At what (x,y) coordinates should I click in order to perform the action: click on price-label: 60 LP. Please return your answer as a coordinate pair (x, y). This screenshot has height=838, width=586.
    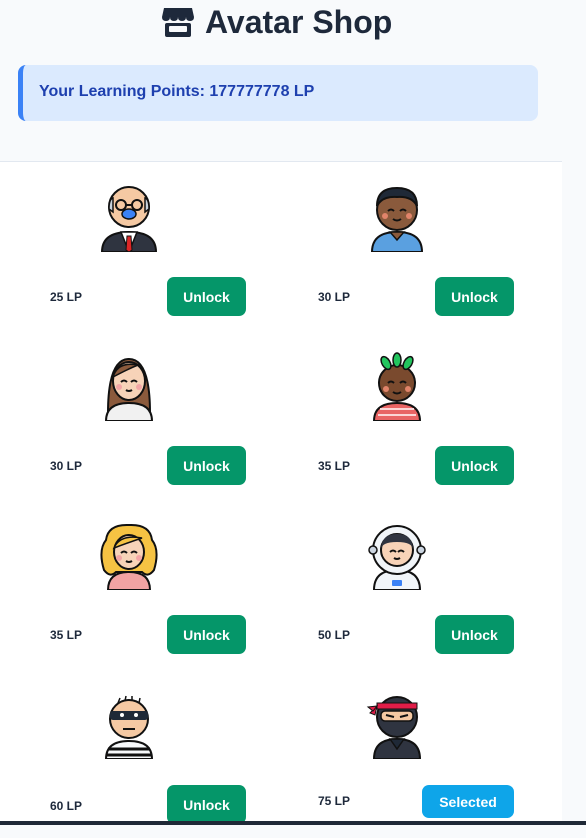
    Looking at the image, I should click on (66, 806).